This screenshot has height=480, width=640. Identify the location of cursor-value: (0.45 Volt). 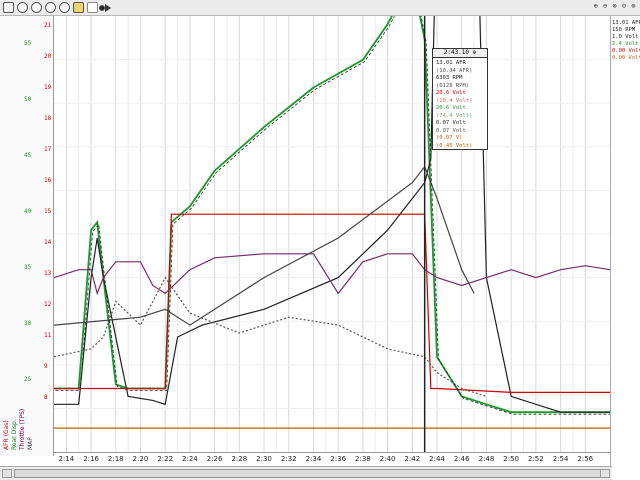
(454, 145).